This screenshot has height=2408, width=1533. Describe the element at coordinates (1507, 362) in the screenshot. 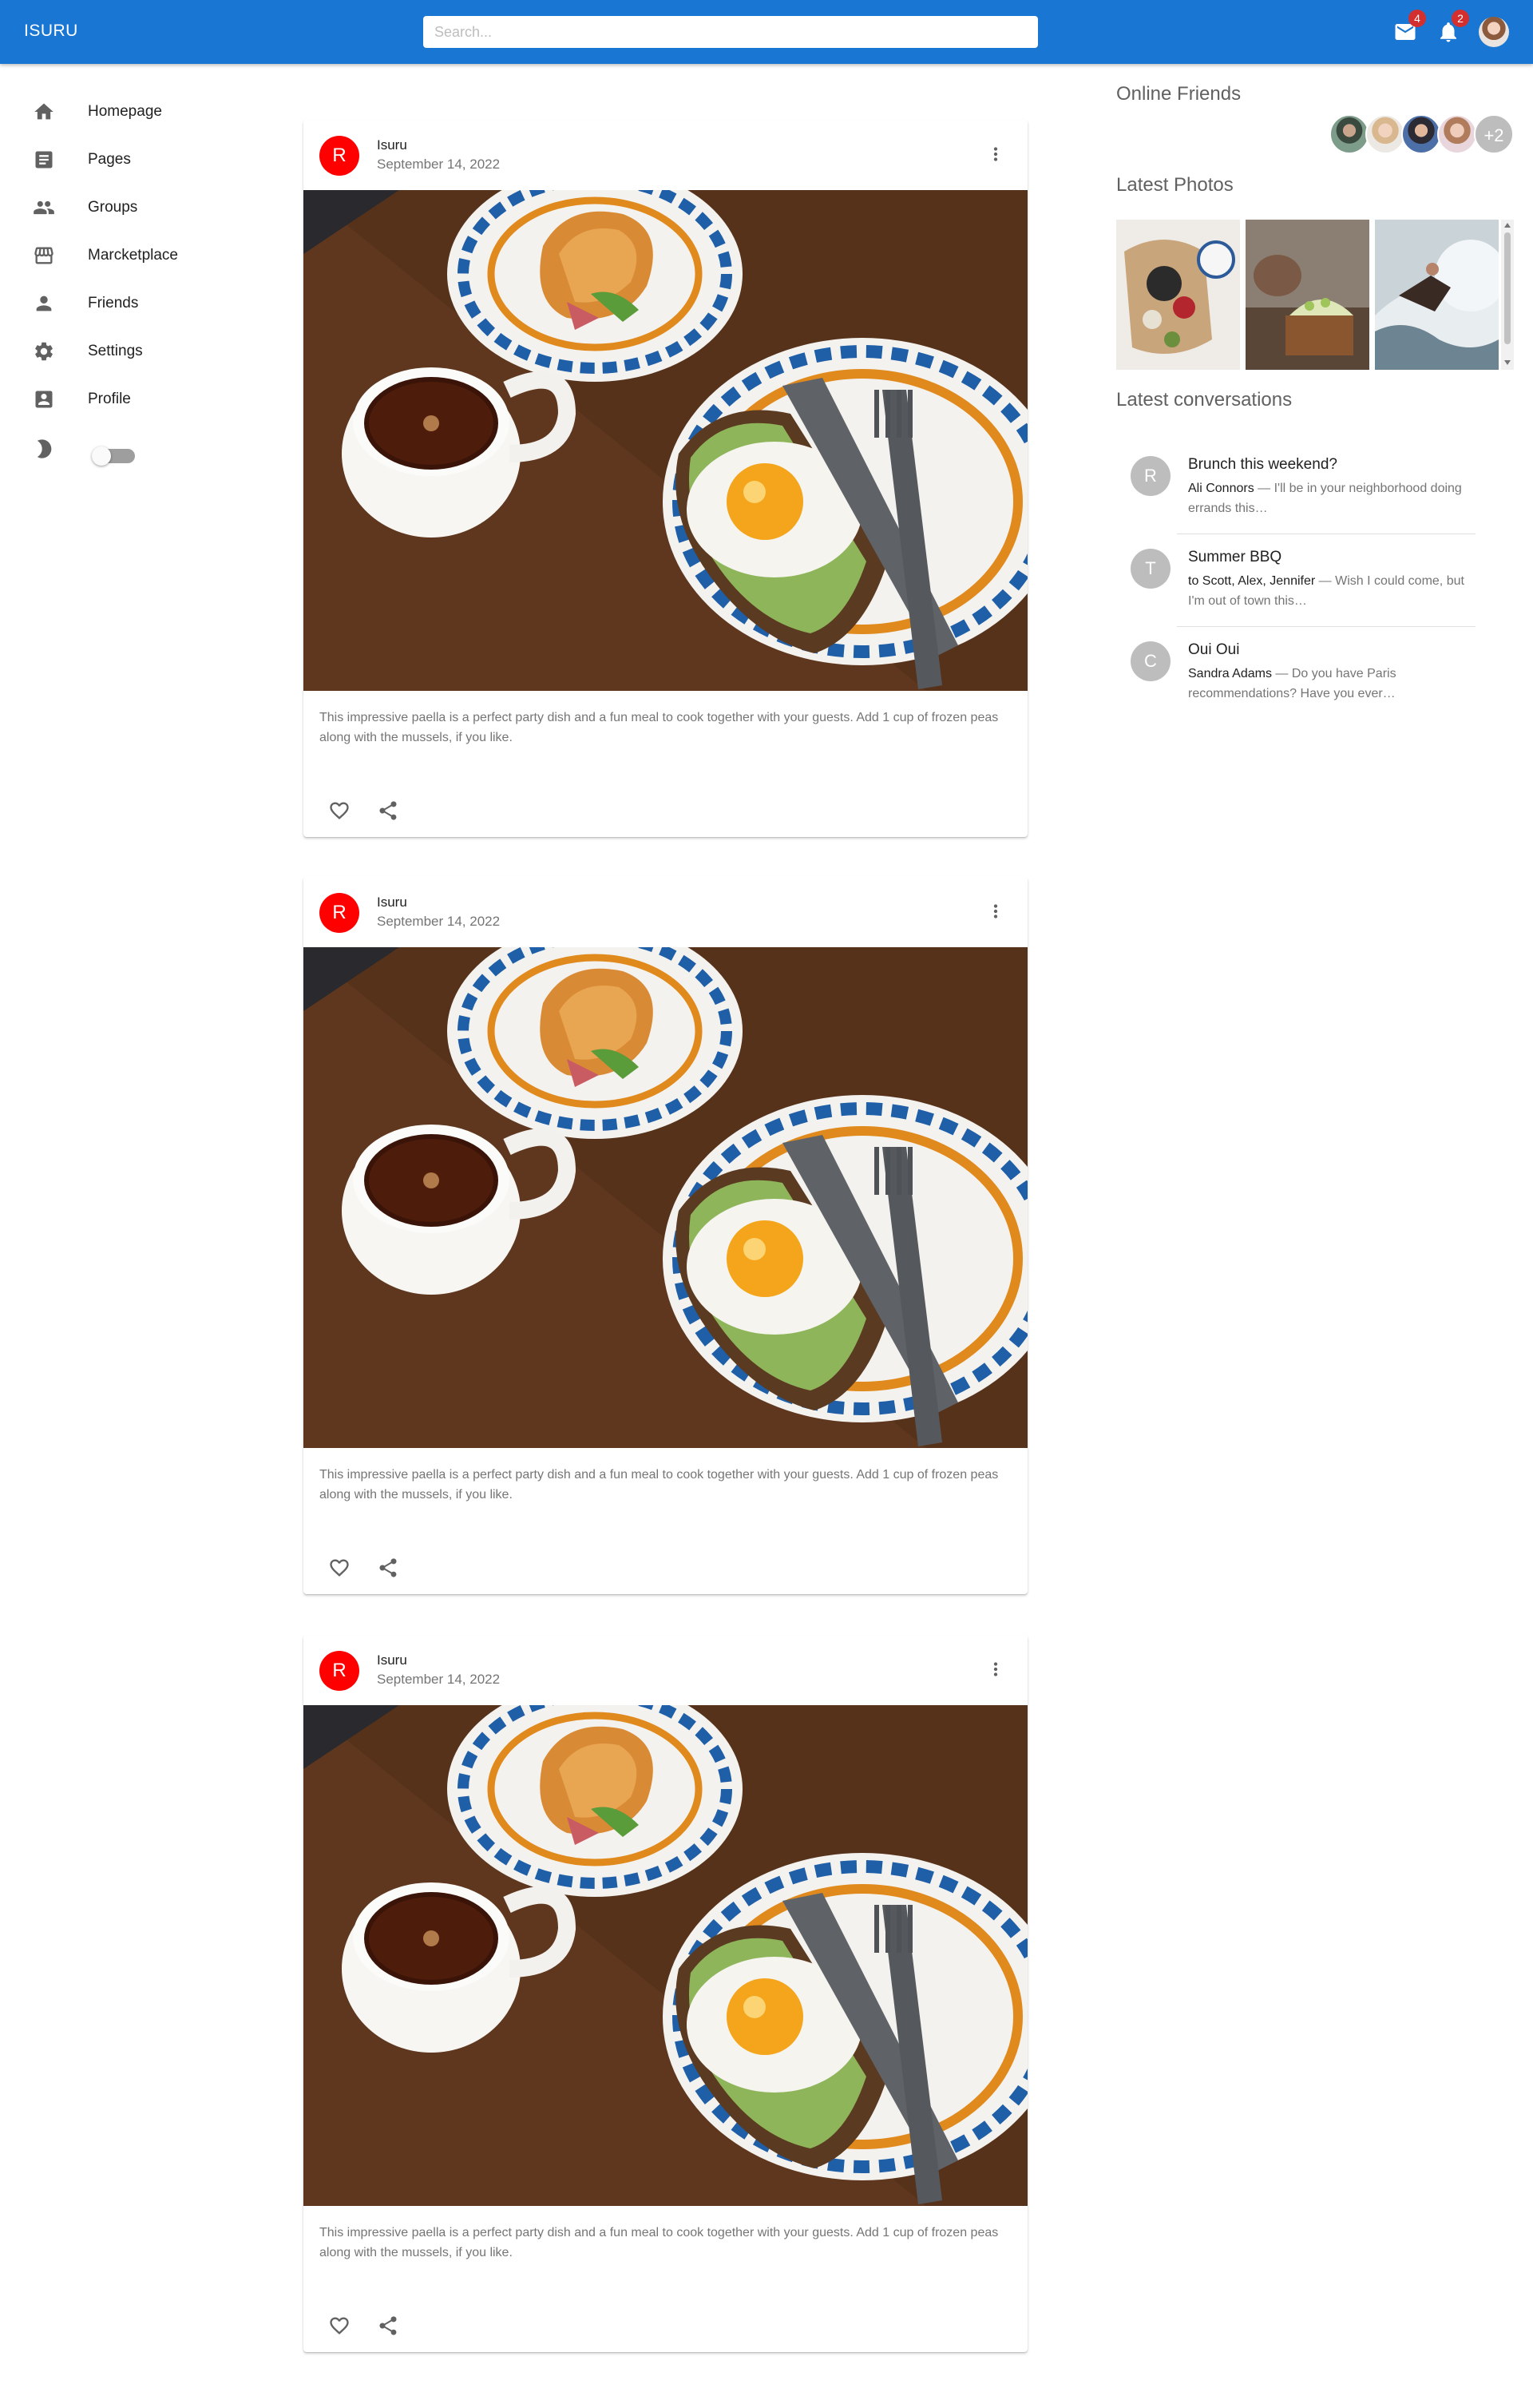

I see `scroll-down-arrow` at that location.